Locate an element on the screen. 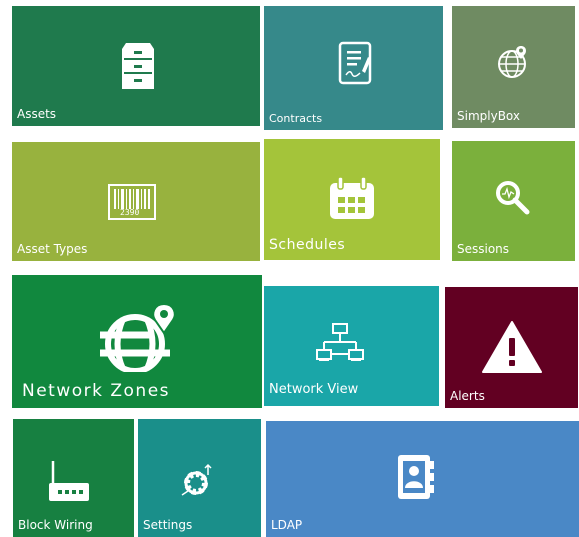 Image resolution: width=579 pixels, height=537 pixels. tile-simplybox: SimplyBox is located at coordinates (513, 67).